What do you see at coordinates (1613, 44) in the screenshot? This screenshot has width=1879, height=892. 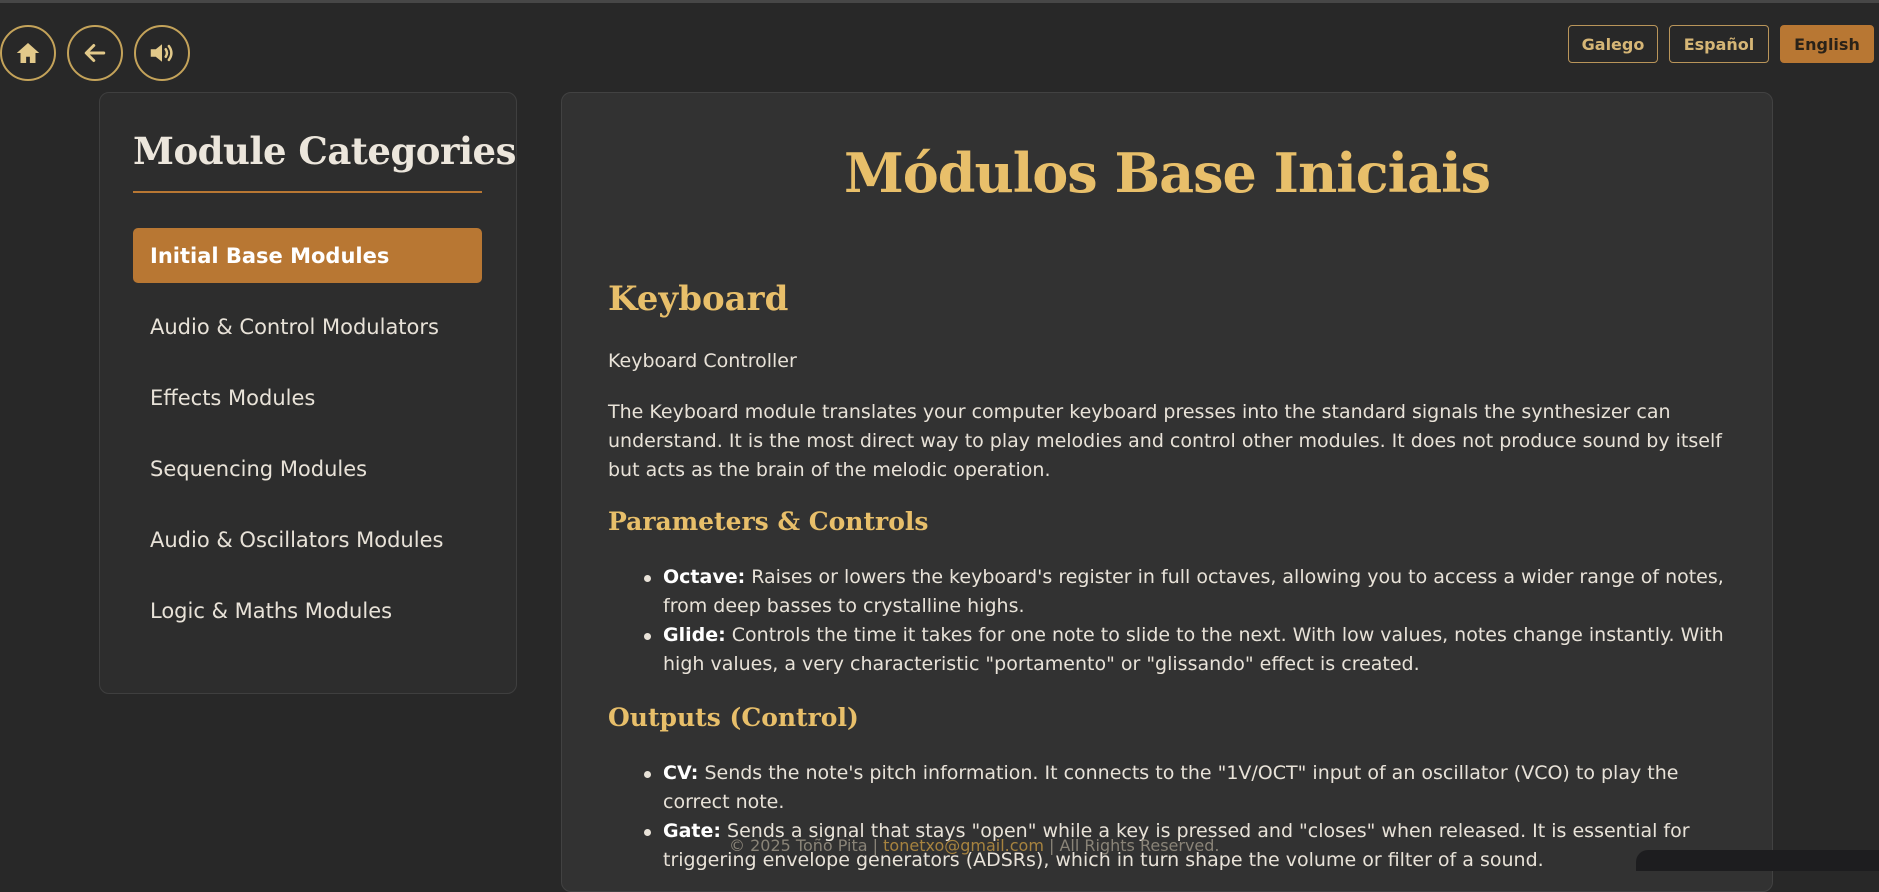 I see `lang-galego-button: Galego` at bounding box center [1613, 44].